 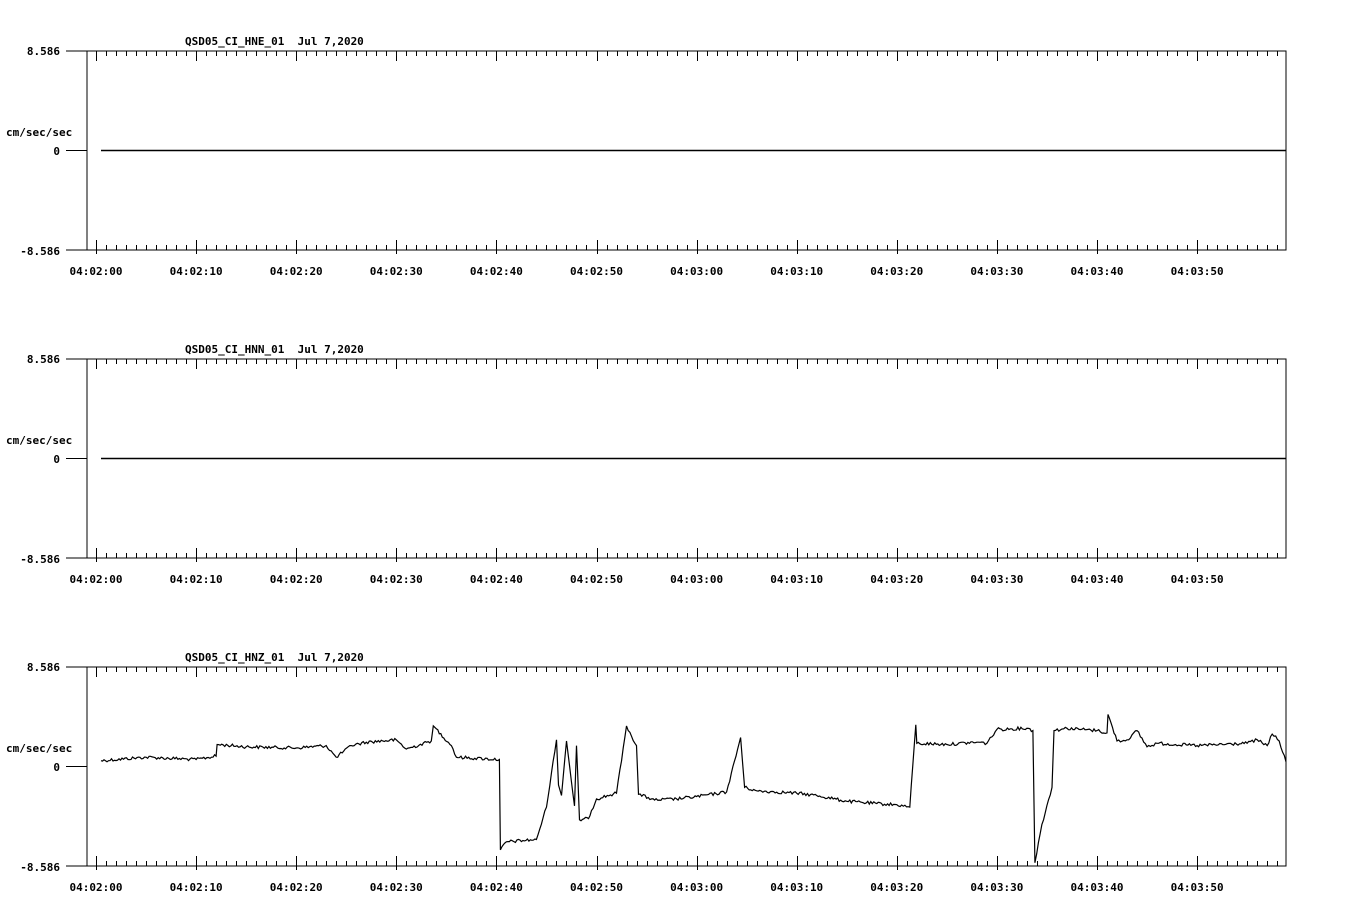 I want to click on panel-title: QSD05_CI_HNN_01 Jul 7,2020, so click(x=274, y=349).